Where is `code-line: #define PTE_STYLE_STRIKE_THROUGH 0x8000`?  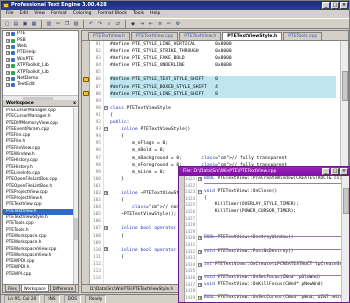
code-line: #define PTE_STYLE_STRIKE_THROUGH 0x8000 is located at coordinates (223, 51).